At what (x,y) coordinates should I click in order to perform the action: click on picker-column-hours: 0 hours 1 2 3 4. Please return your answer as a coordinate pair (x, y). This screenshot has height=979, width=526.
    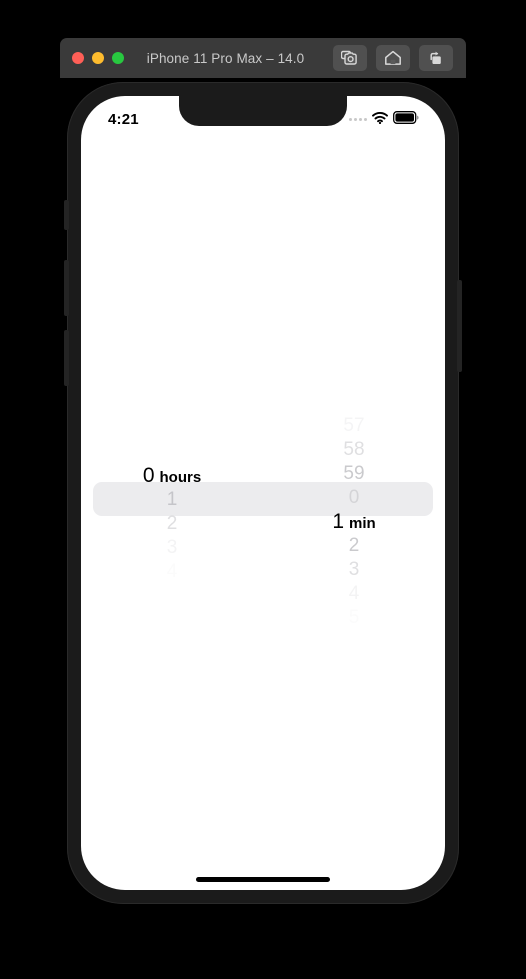
    Looking at the image, I should click on (172, 499).